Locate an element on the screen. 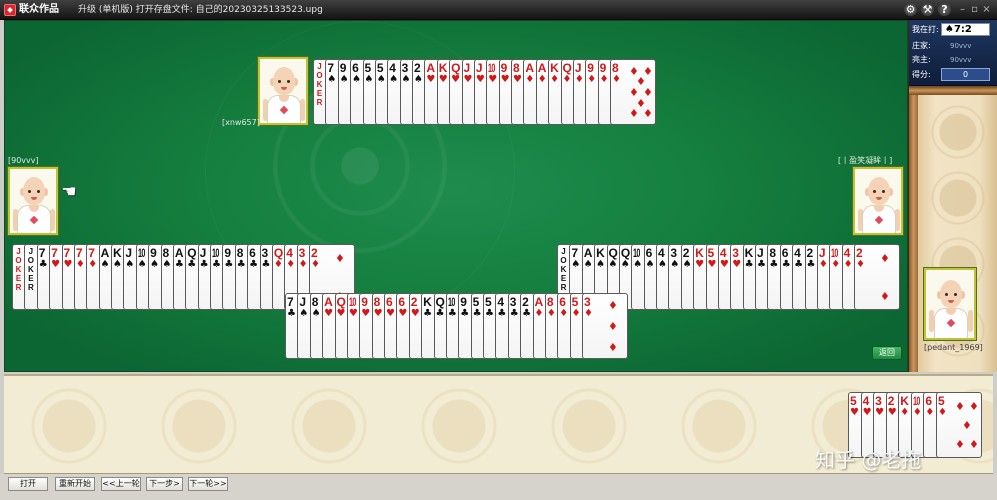 This screenshot has width=997, height=500. bottom-player-name: [pedant_1969] is located at coordinates (953, 347).